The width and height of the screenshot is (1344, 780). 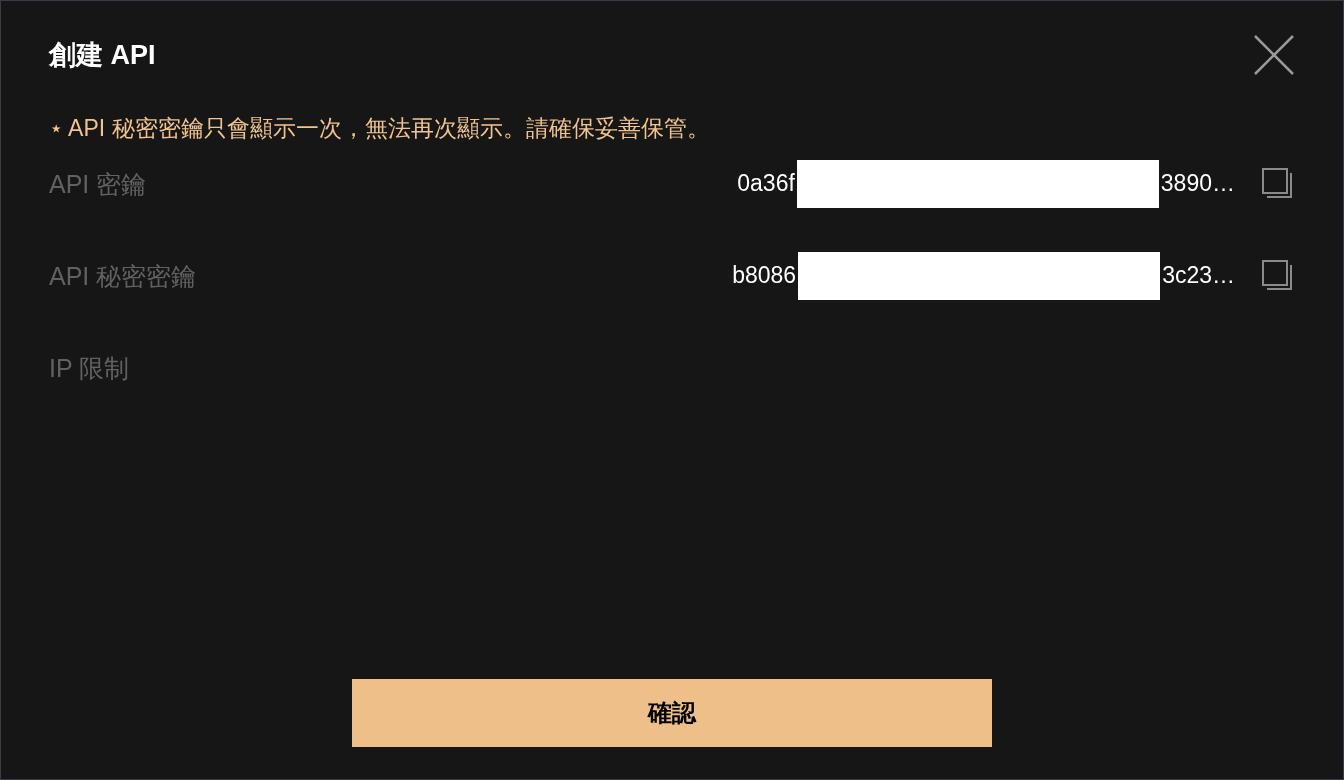 I want to click on field-label: IP 限制, so click(x=90, y=368).